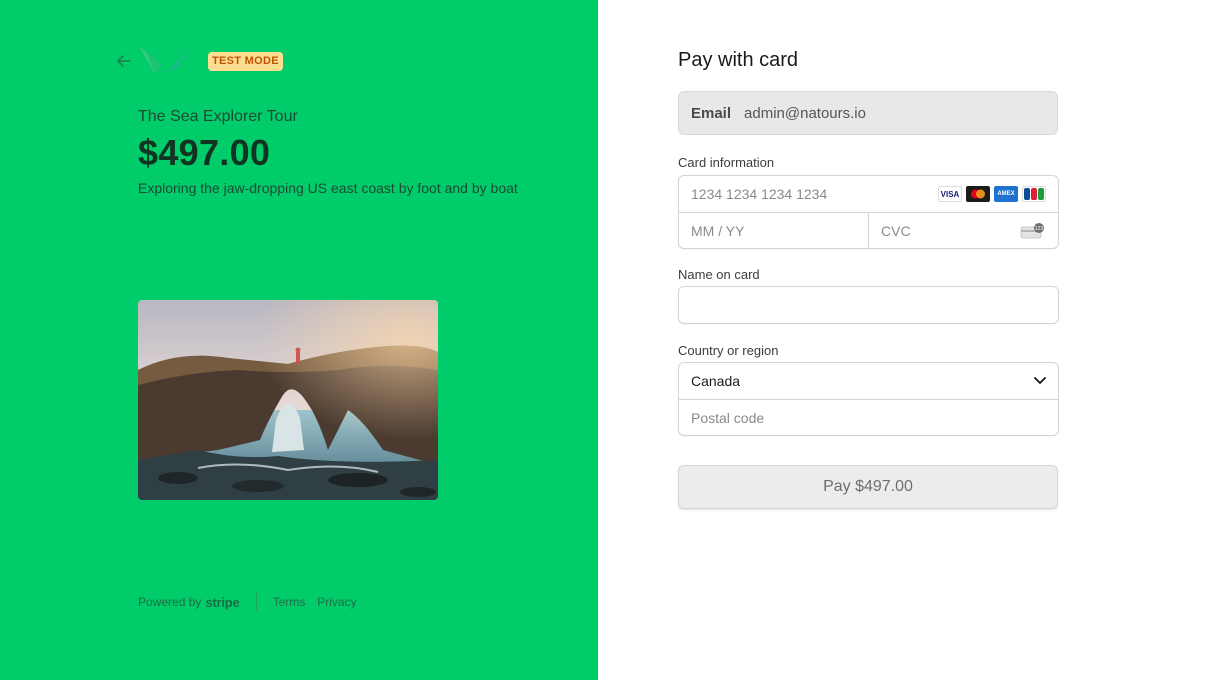  Describe the element at coordinates (738, 60) in the screenshot. I see `form-title: Pay with card` at that location.